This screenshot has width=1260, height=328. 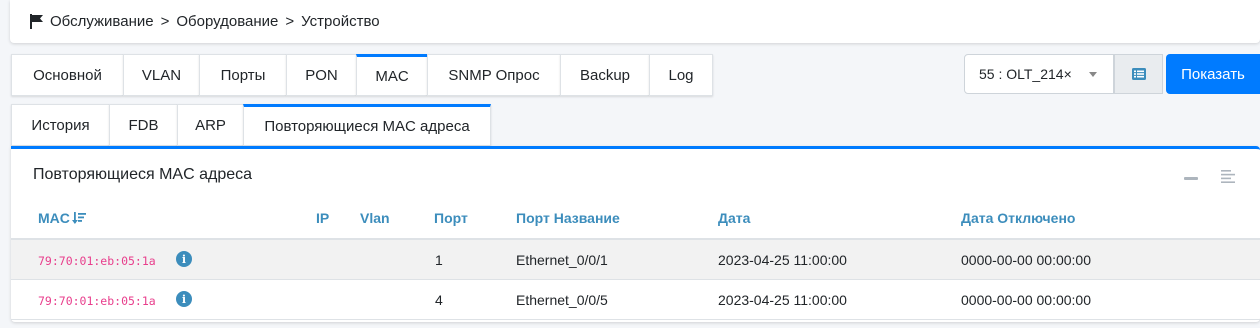 What do you see at coordinates (1228, 176) in the screenshot?
I see `menu-icon` at bounding box center [1228, 176].